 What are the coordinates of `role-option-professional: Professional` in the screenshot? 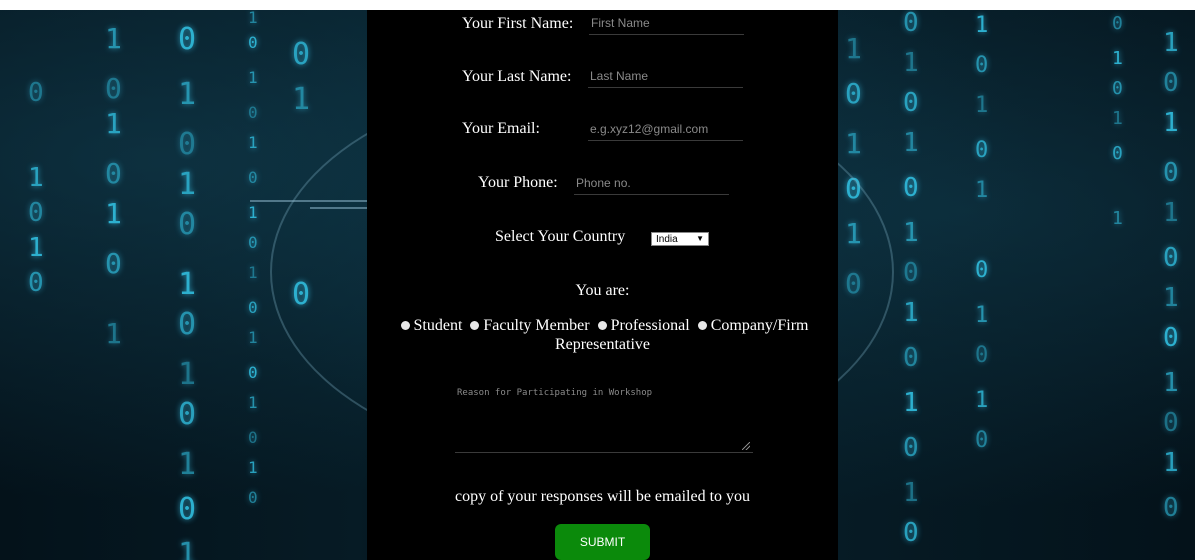 It's located at (642, 325).